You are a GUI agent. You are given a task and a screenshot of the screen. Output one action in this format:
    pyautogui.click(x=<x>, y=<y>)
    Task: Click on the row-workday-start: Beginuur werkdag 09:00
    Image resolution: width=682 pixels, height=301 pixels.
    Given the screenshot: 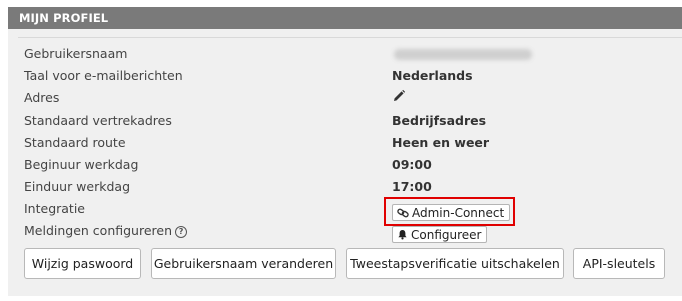 What is the action you would take?
    pyautogui.click(x=345, y=165)
    